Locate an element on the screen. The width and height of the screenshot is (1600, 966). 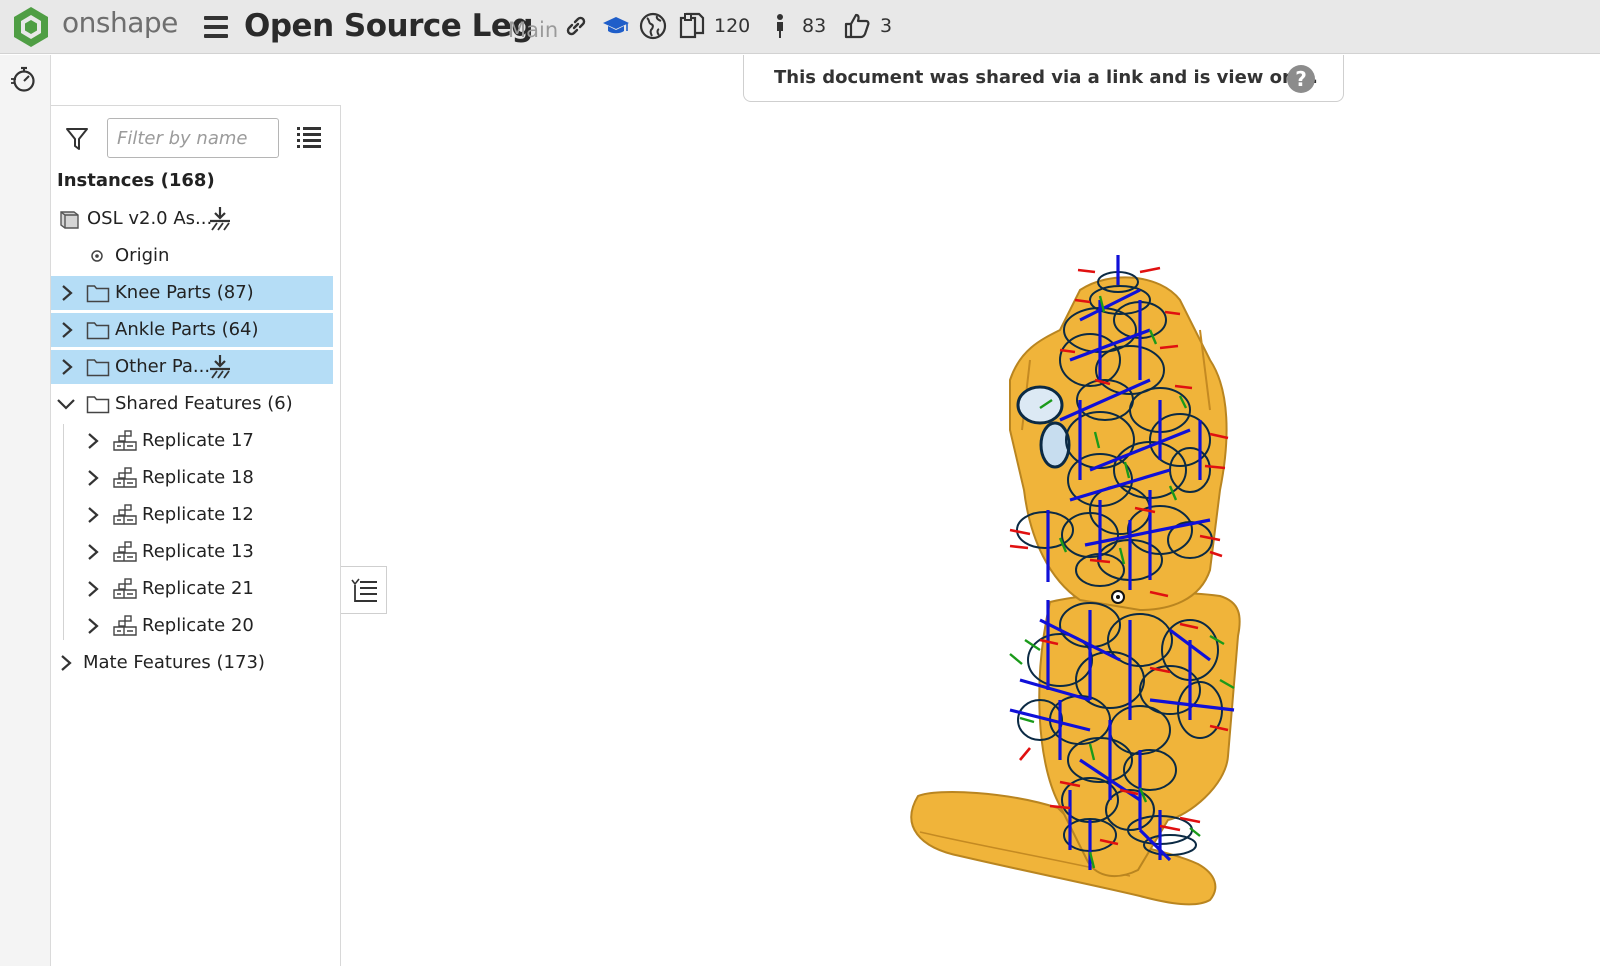
tree-item-shared-features: Shared Features (6) is located at coordinates (192, 404).